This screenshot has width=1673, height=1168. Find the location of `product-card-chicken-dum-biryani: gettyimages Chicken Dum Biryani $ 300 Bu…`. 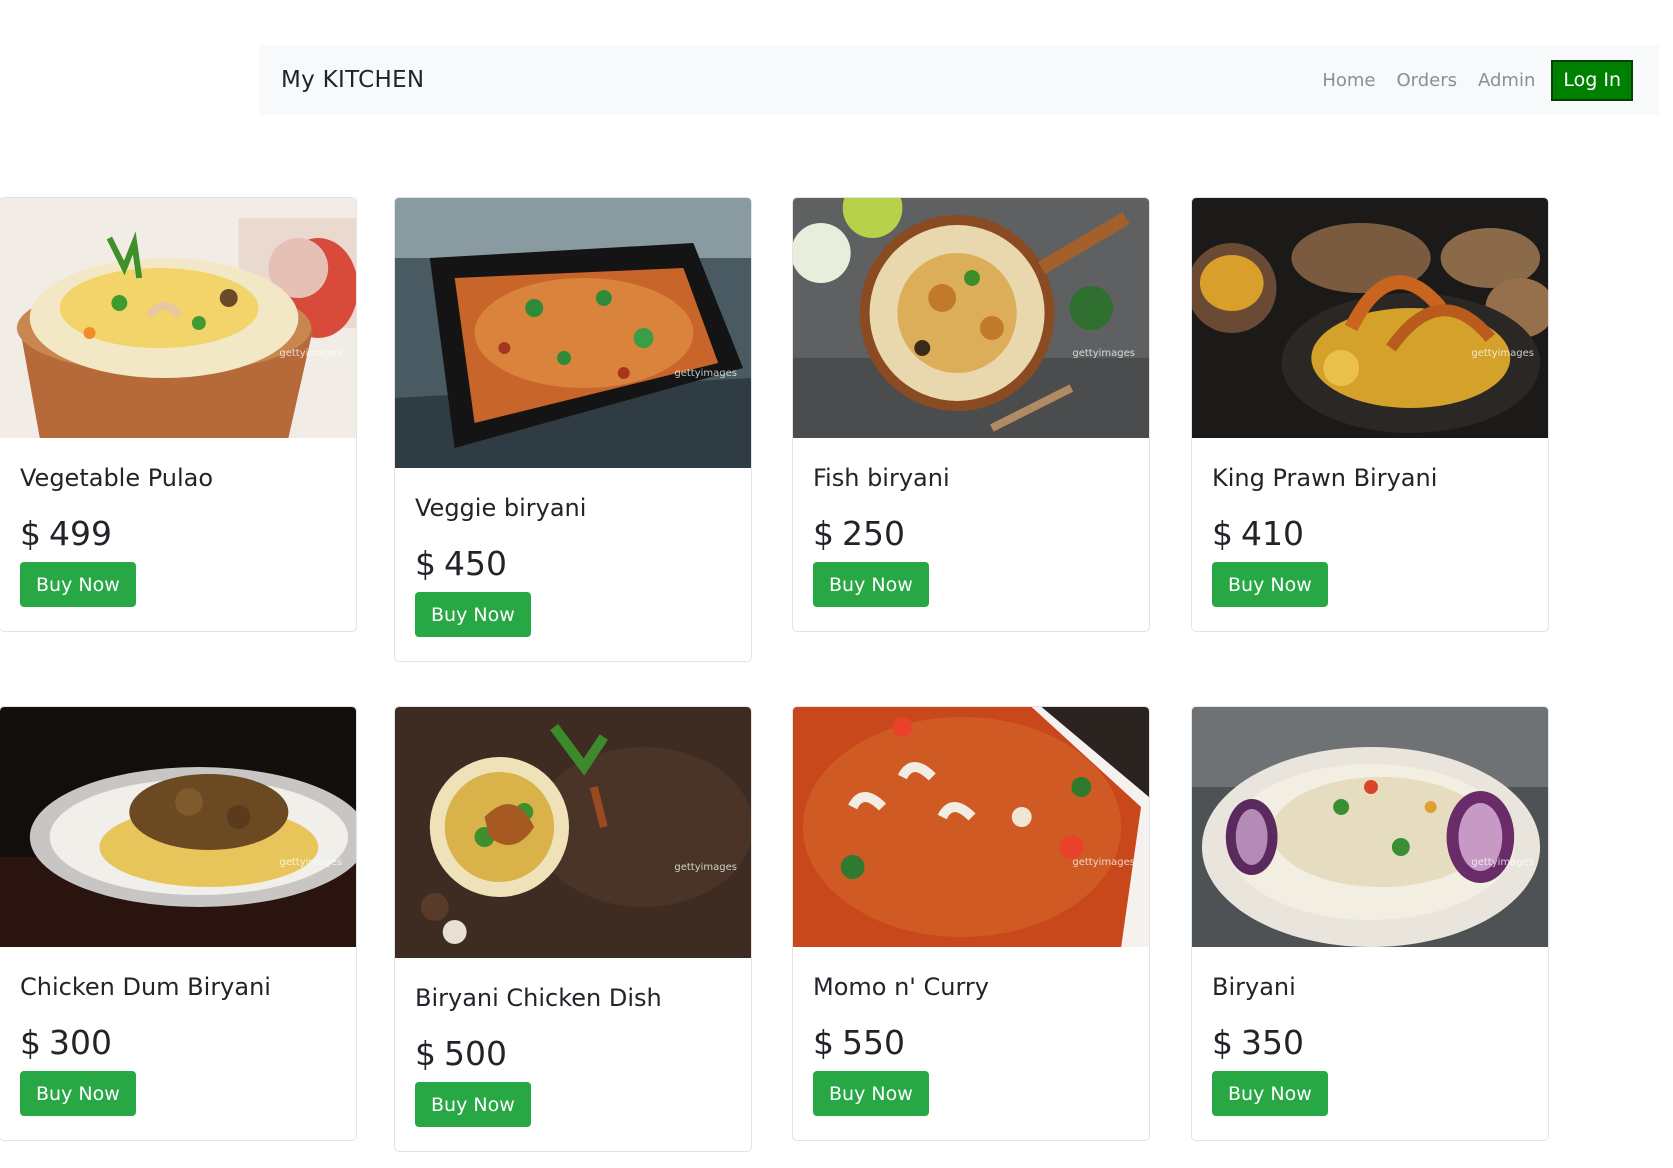

product-card-chicken-dum-biryani: gettyimages Chicken Dum Biryani $ 300 Bu… is located at coordinates (178, 923).